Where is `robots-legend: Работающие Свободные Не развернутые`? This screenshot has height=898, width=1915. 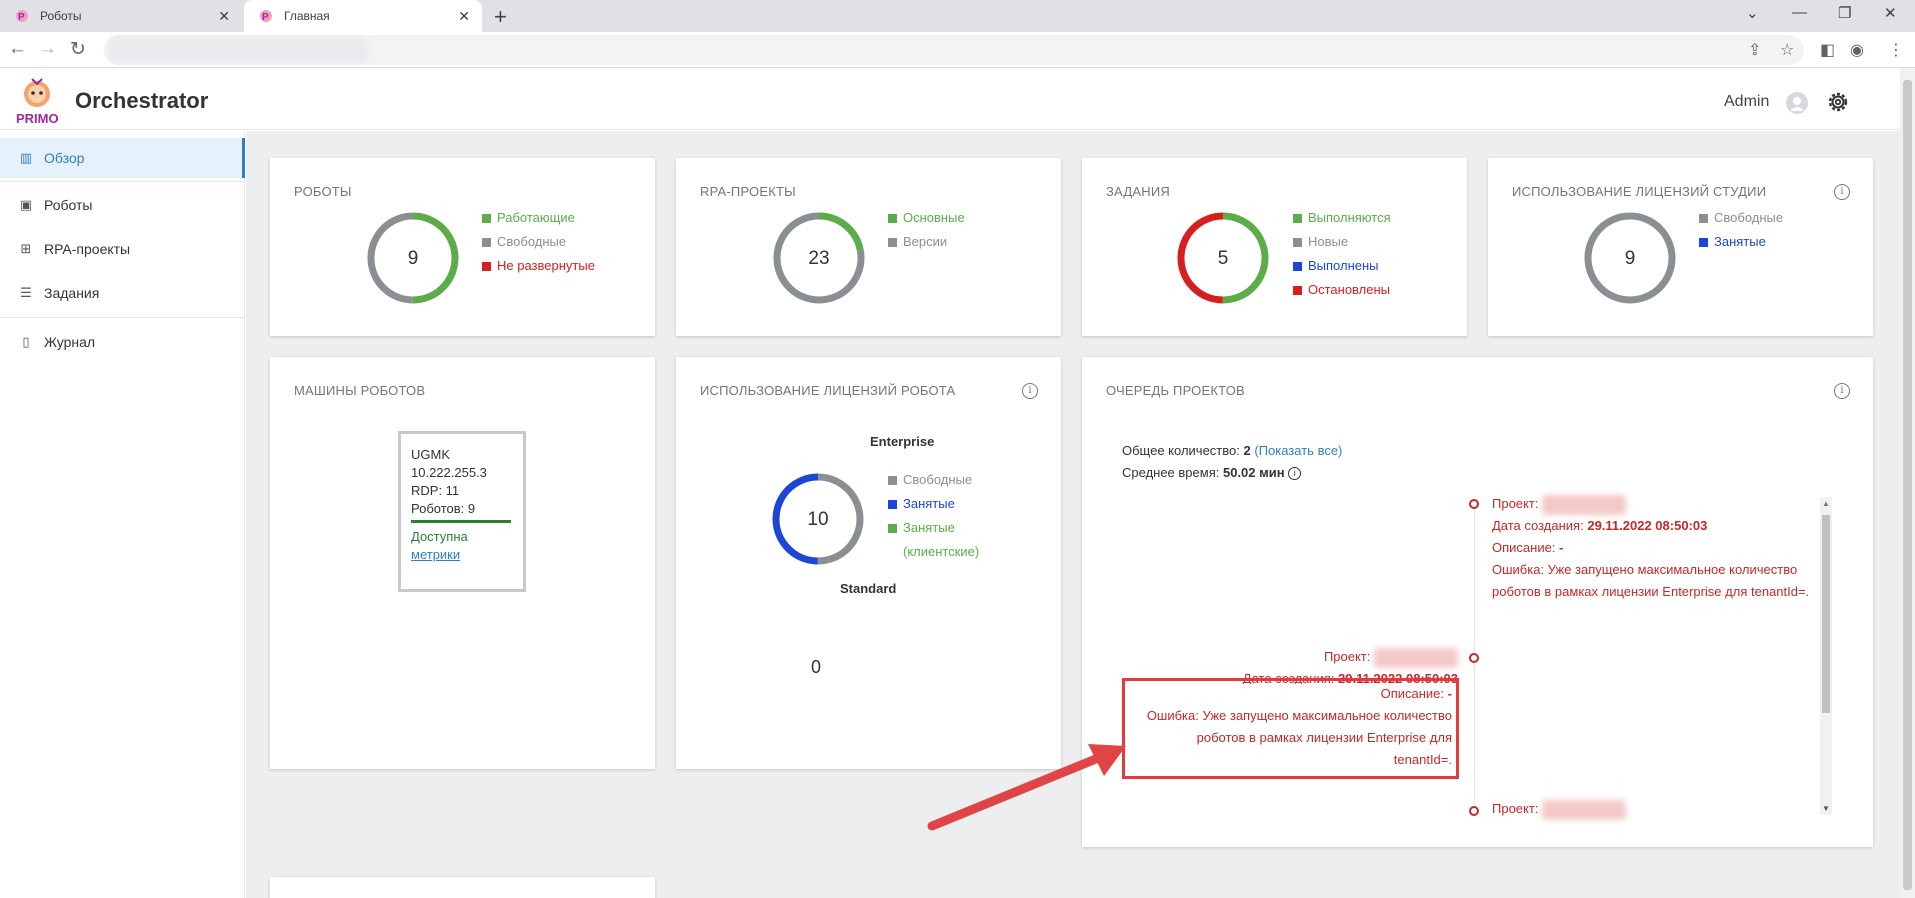 robots-legend: Работающие Свободные Не развернутые is located at coordinates (538, 246).